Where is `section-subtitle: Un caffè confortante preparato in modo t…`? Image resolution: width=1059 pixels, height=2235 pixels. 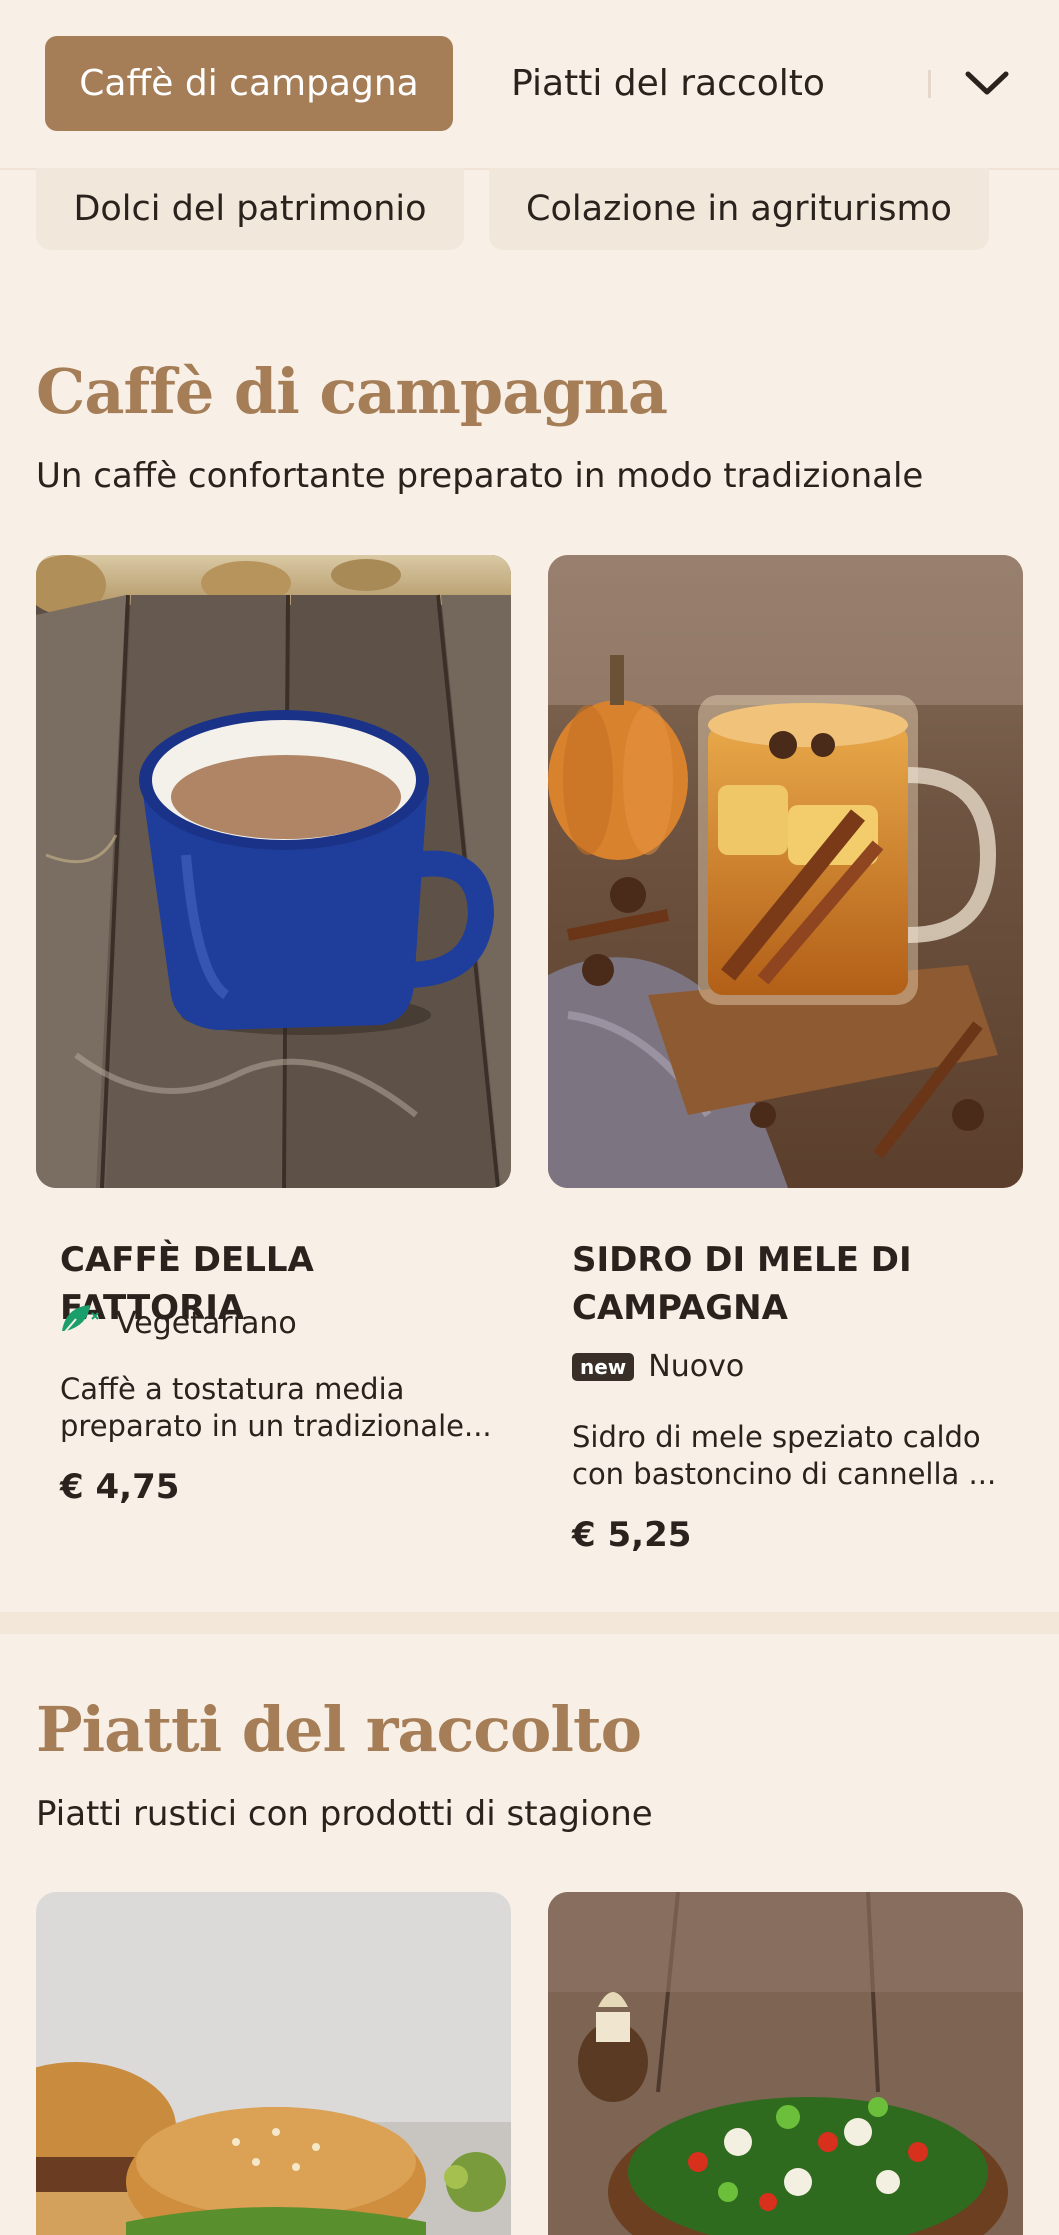 section-subtitle: Un caffè confortante preparato in modo t… is located at coordinates (480, 476).